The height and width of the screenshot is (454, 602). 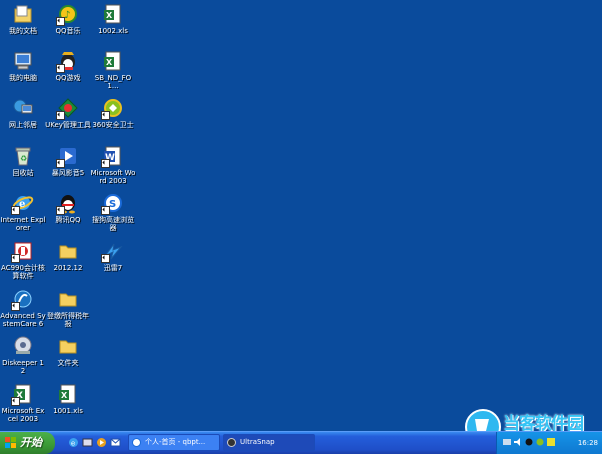 What do you see at coordinates (68, 320) in the screenshot?
I see `desktop-icon-label: 登缴所得税年报` at bounding box center [68, 320].